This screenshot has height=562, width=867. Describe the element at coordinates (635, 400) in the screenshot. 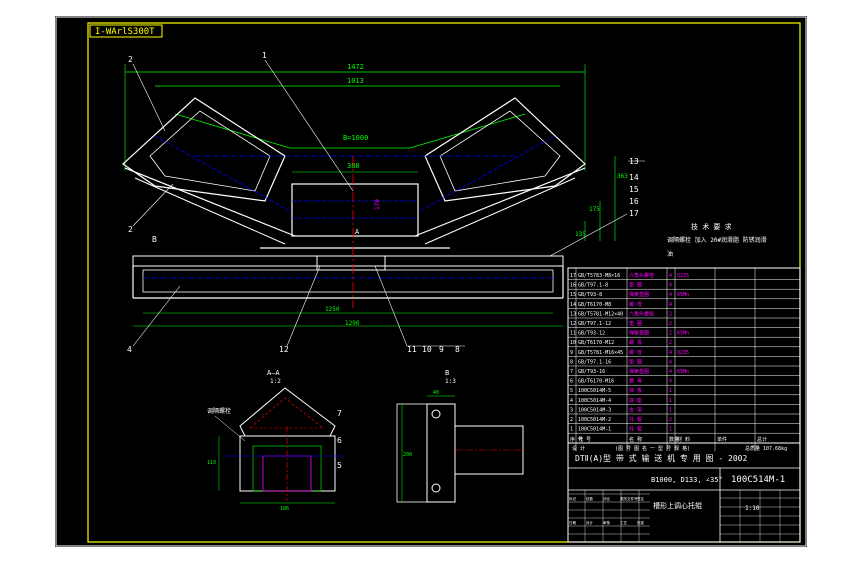

I see `parts-cell: 底 座` at that location.